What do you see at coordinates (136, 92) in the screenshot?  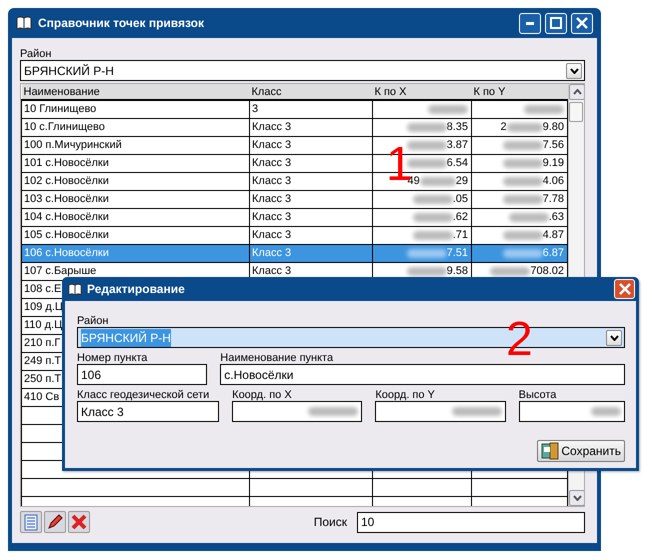 I see `column-header: Наименование` at bounding box center [136, 92].